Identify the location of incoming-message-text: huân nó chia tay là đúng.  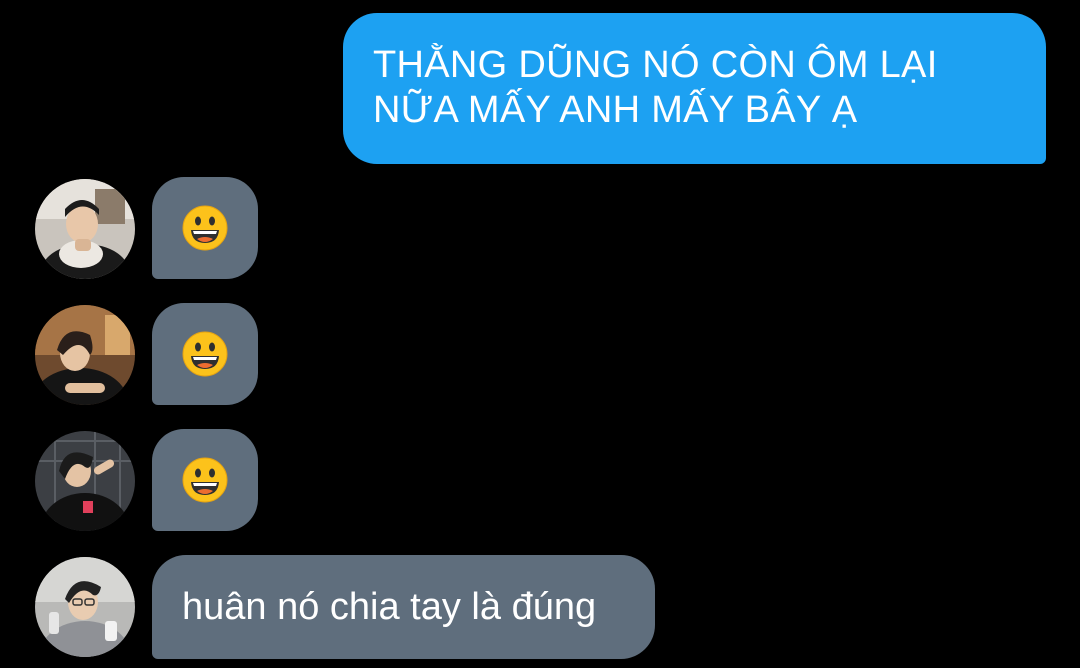
(389, 606).